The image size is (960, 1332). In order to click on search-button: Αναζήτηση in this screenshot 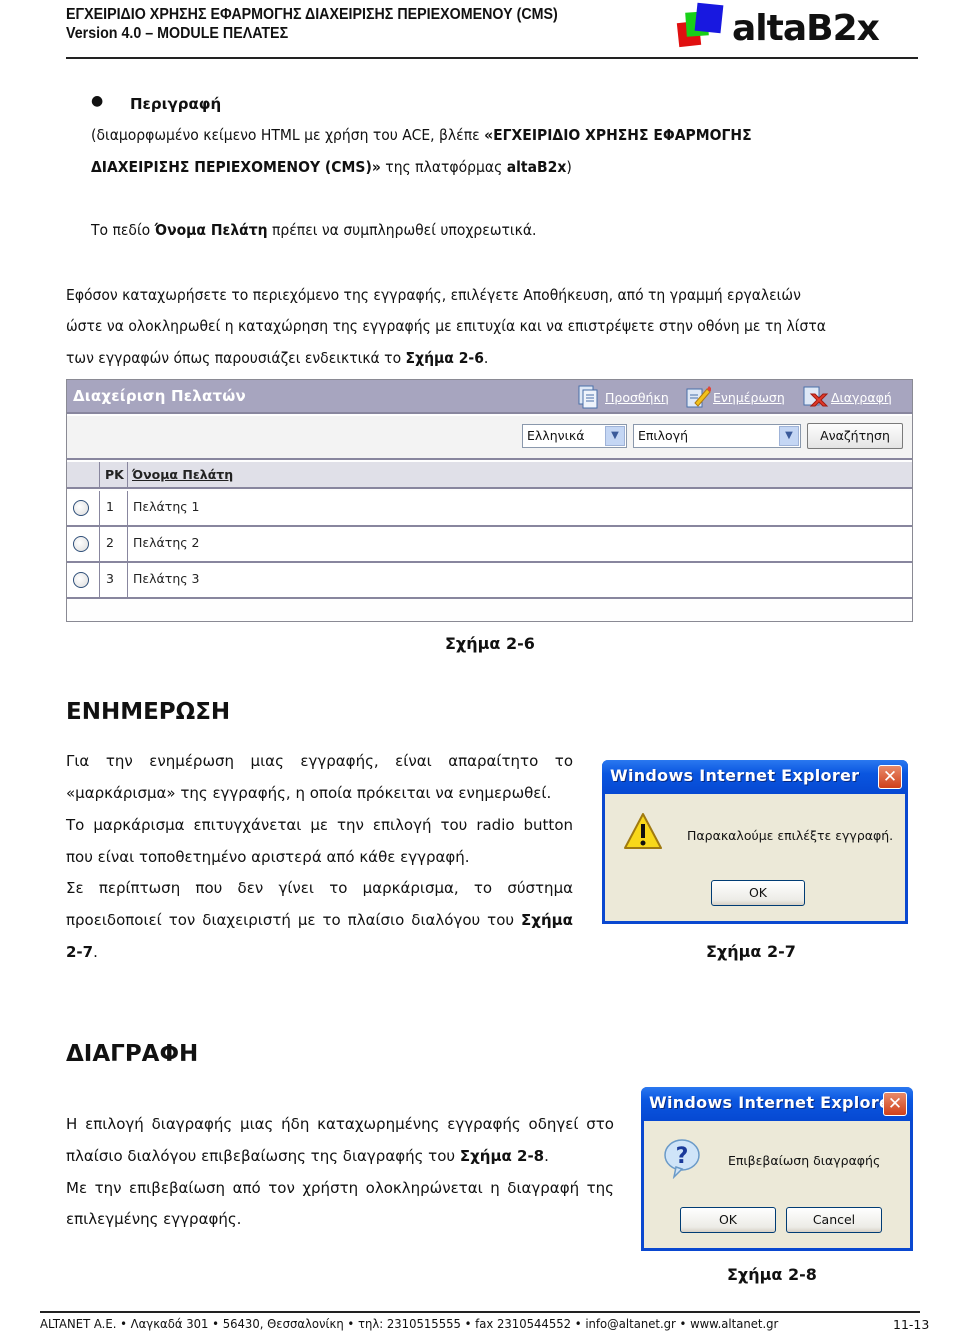, I will do `click(855, 436)`.